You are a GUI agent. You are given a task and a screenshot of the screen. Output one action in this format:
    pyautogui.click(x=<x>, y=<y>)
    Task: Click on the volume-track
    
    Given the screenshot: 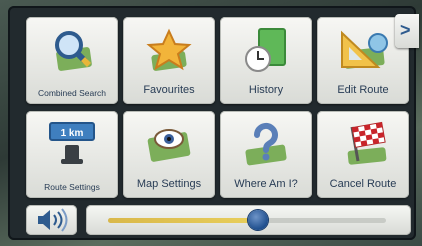 What is the action you would take?
    pyautogui.click(x=247, y=220)
    